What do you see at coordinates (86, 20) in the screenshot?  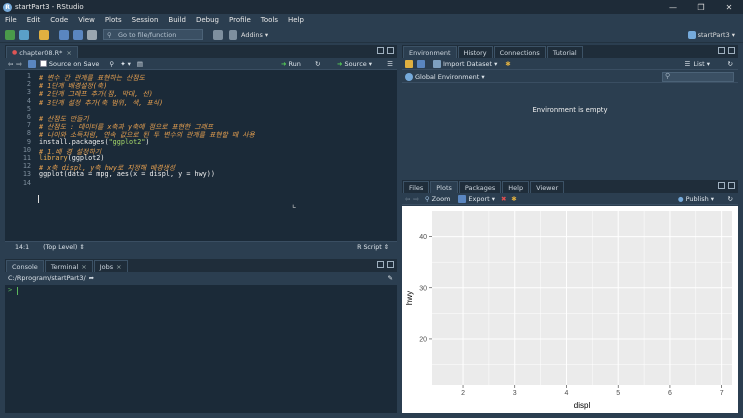 I see `menu-view: View` at bounding box center [86, 20].